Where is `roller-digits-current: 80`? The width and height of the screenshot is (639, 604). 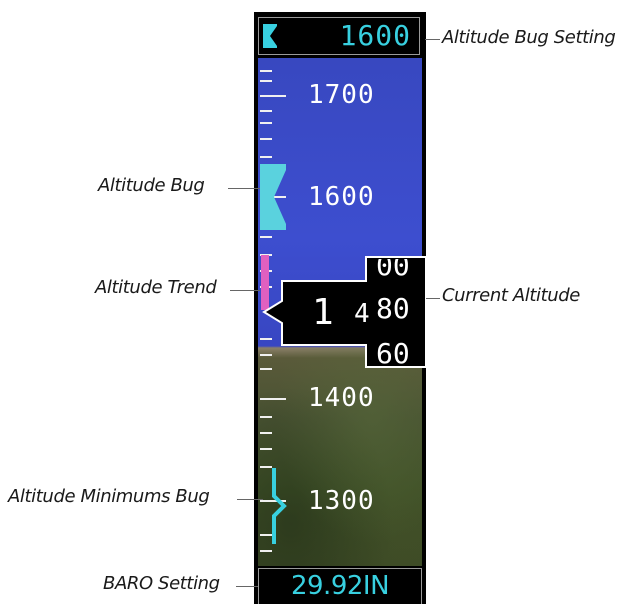 roller-digits-current: 80 is located at coordinates (393, 308).